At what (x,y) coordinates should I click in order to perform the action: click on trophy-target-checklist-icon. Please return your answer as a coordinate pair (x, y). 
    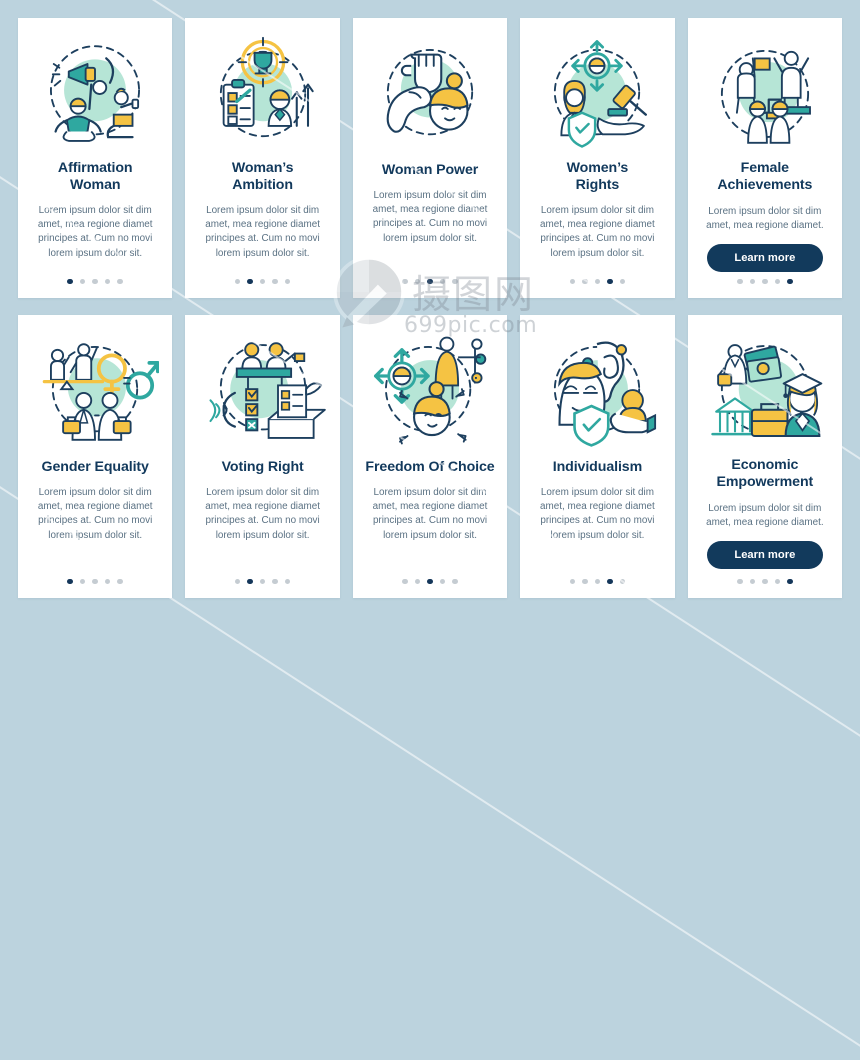
    Looking at the image, I should click on (263, 94).